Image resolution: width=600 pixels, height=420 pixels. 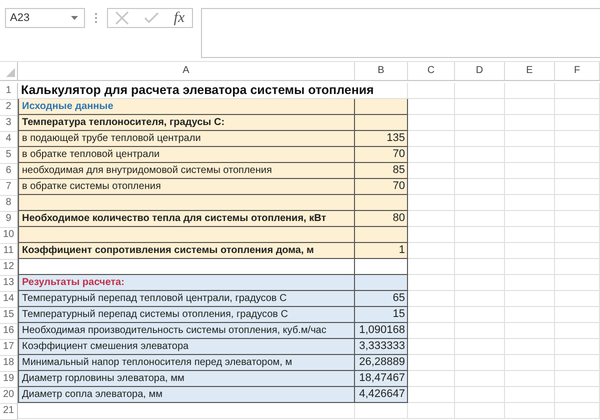 What do you see at coordinates (186, 299) in the screenshot?
I see `table-cell: Температурный перепад тепловой централи, градусов С` at bounding box center [186, 299].